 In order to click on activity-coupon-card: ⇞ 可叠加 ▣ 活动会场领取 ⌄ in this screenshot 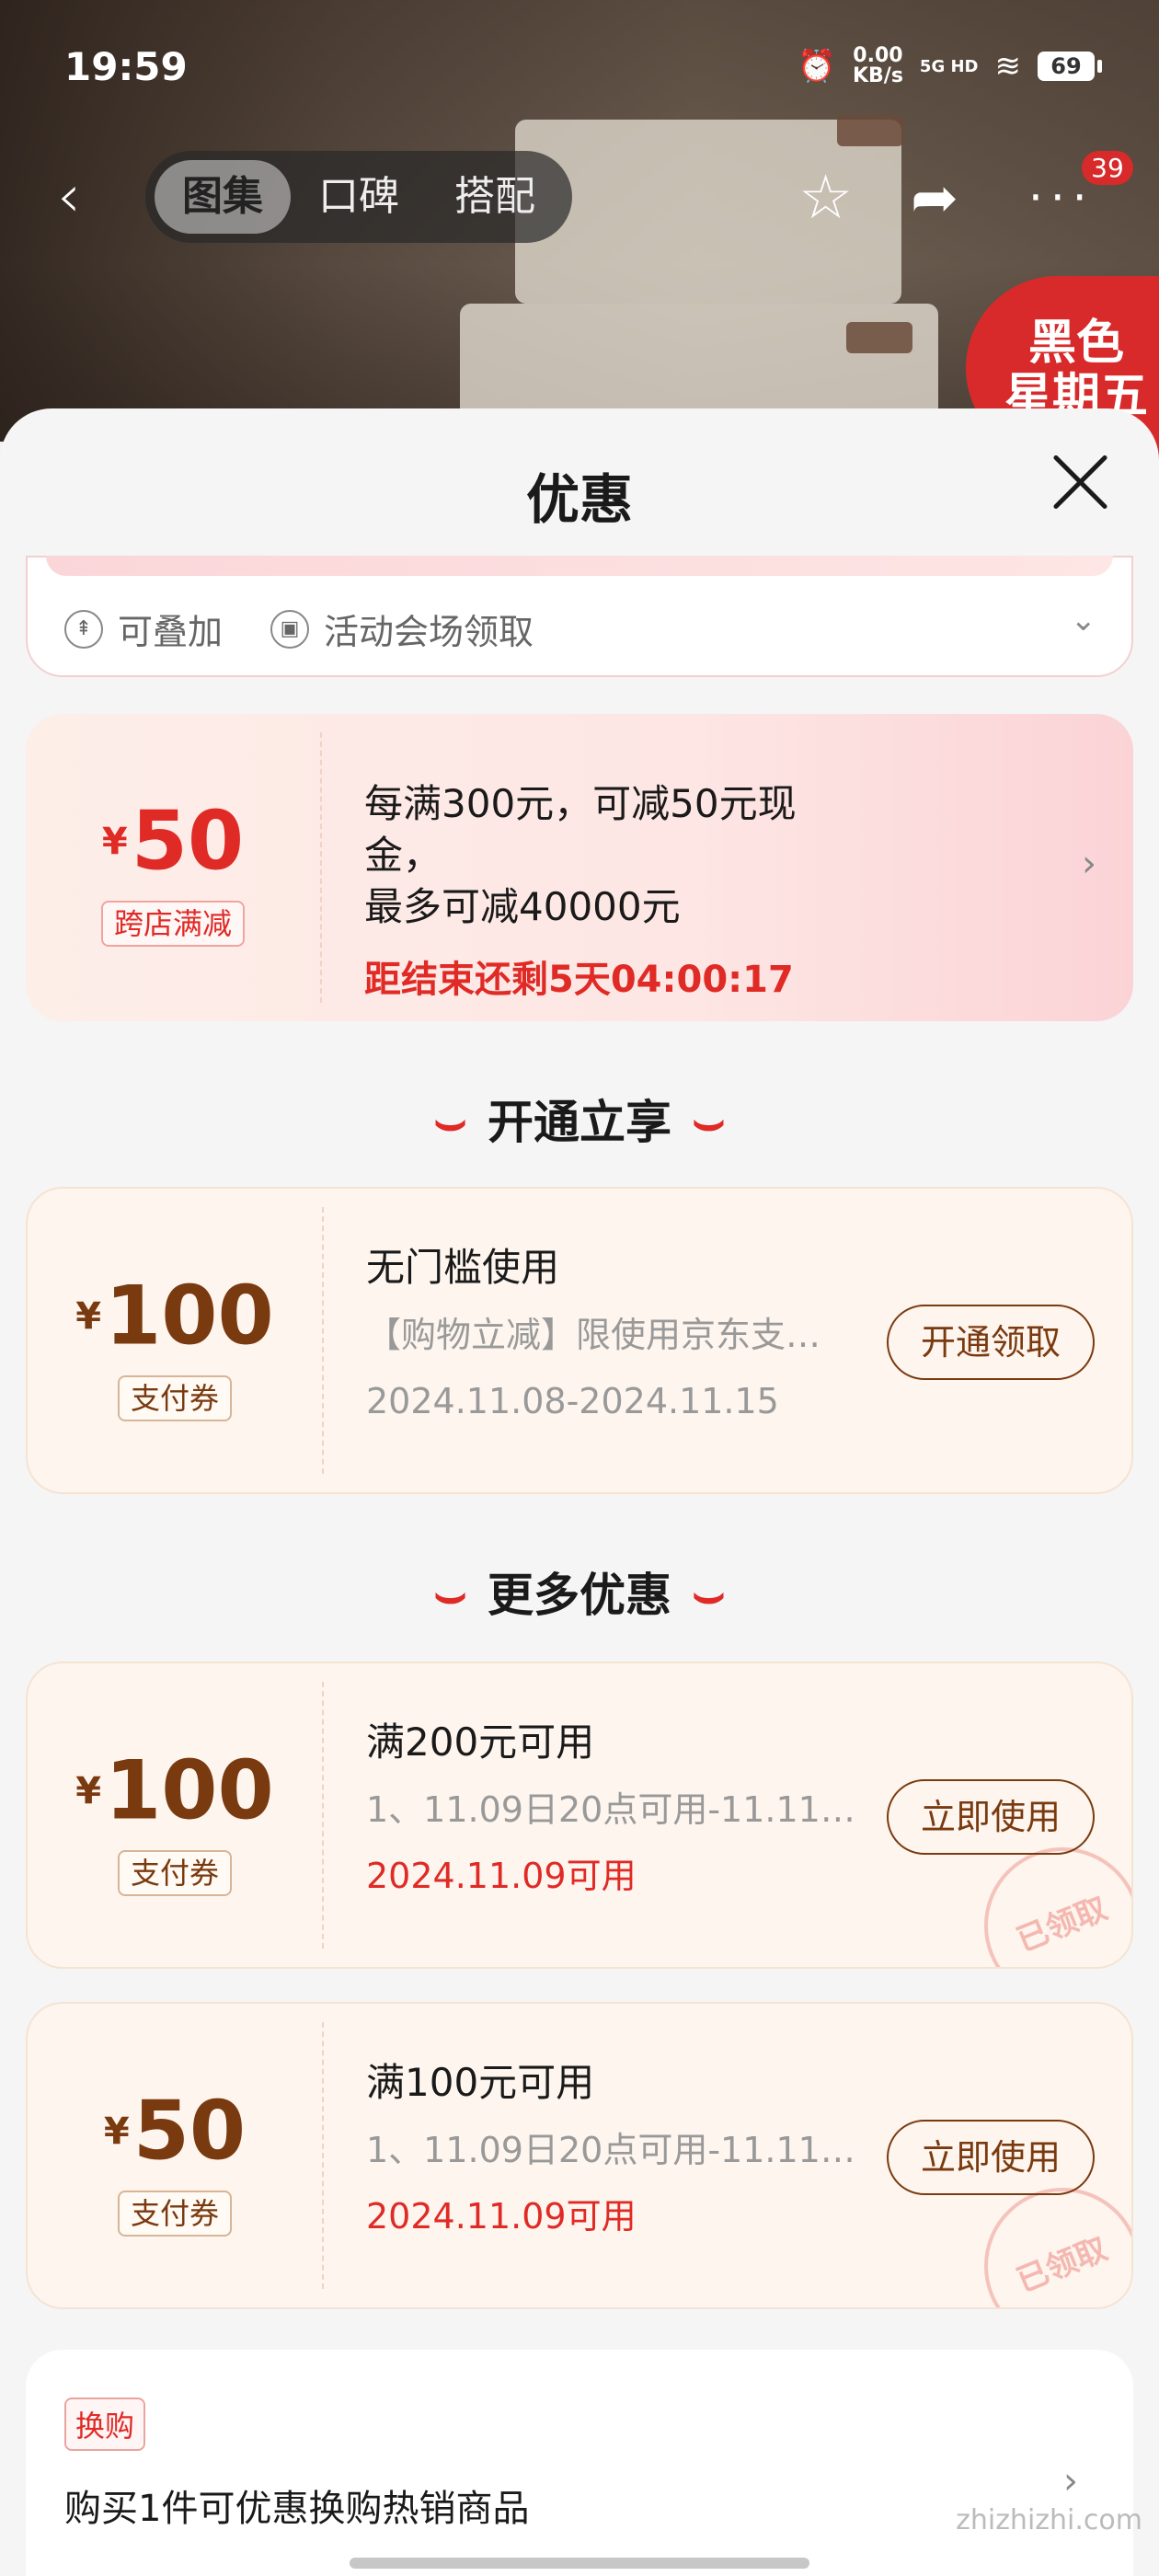, I will do `click(579, 616)`.